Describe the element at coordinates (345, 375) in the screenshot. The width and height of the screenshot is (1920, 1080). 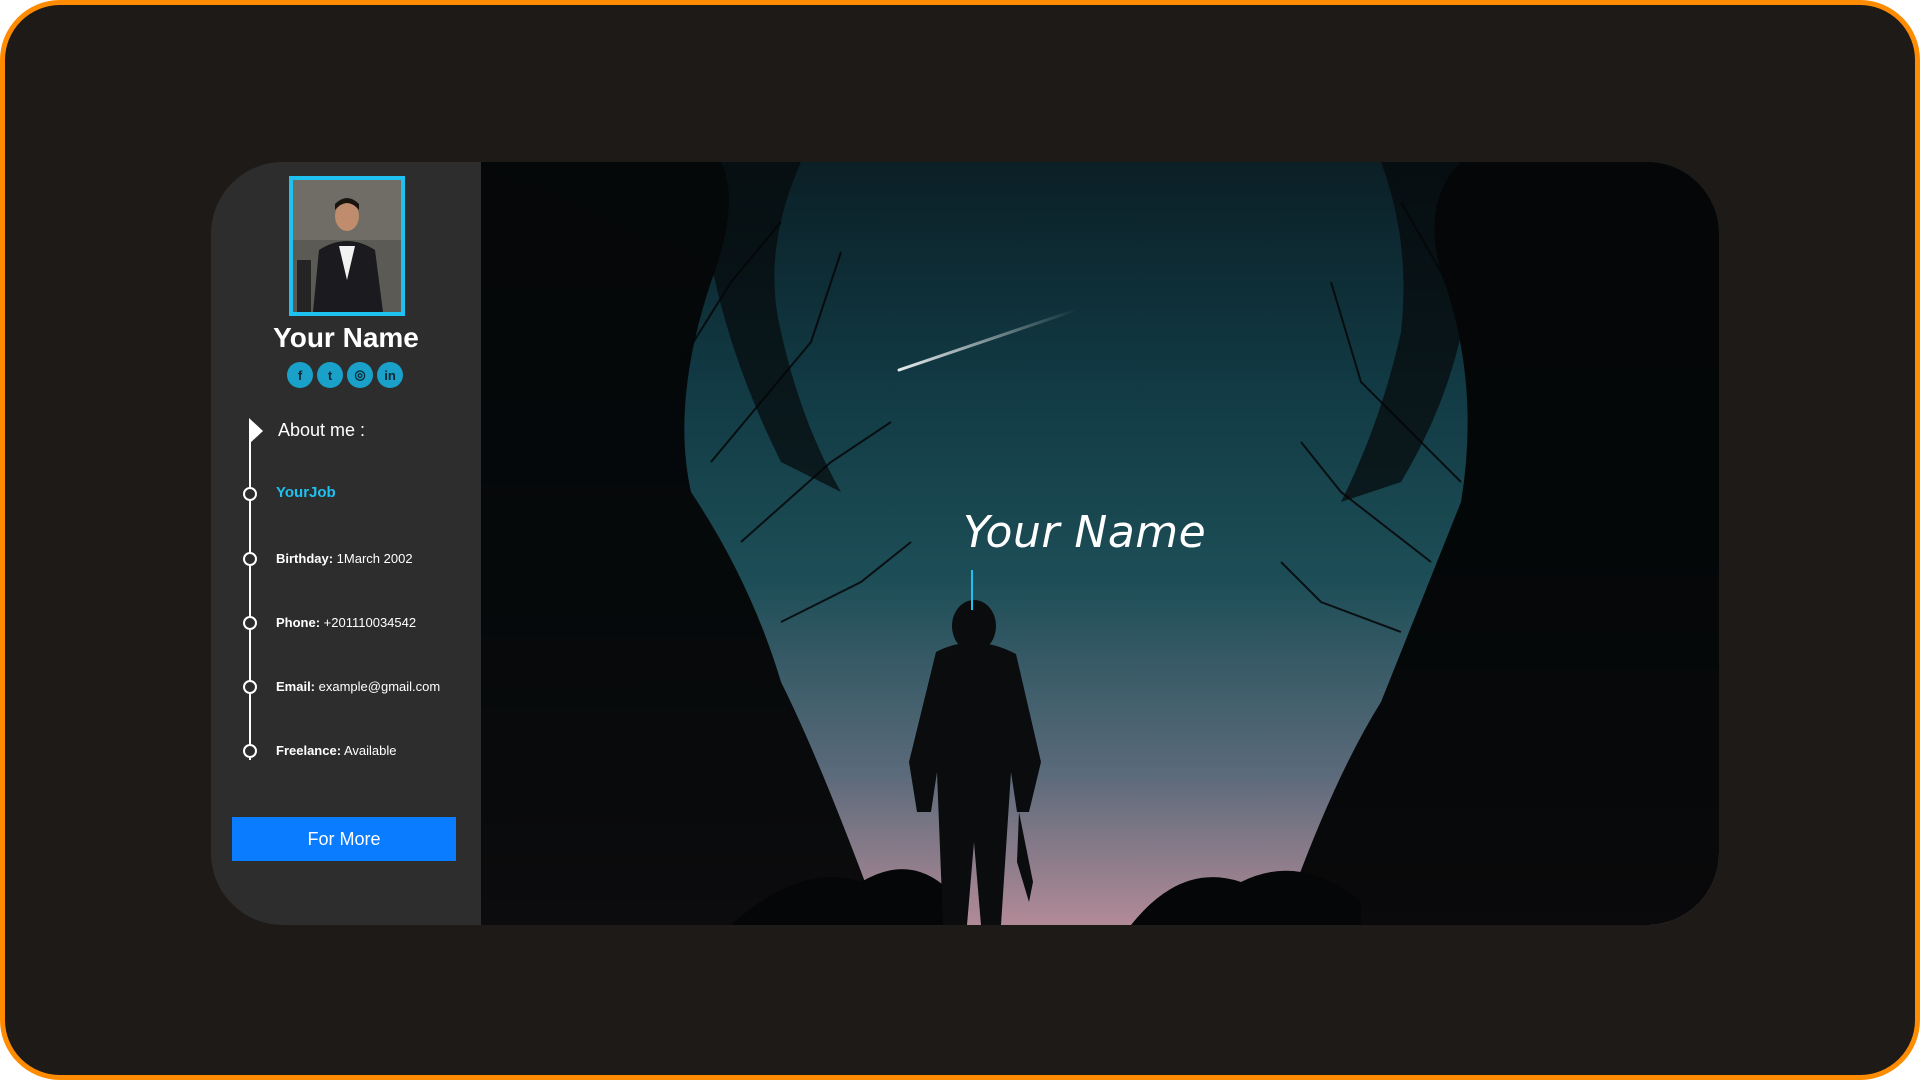
I see `social-links: f t ◎ in` at that location.